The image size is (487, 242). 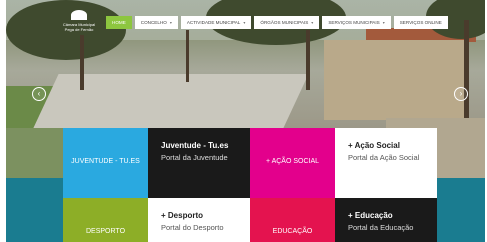 I want to click on tile-desporto: DESPORTO, so click(x=105, y=220).